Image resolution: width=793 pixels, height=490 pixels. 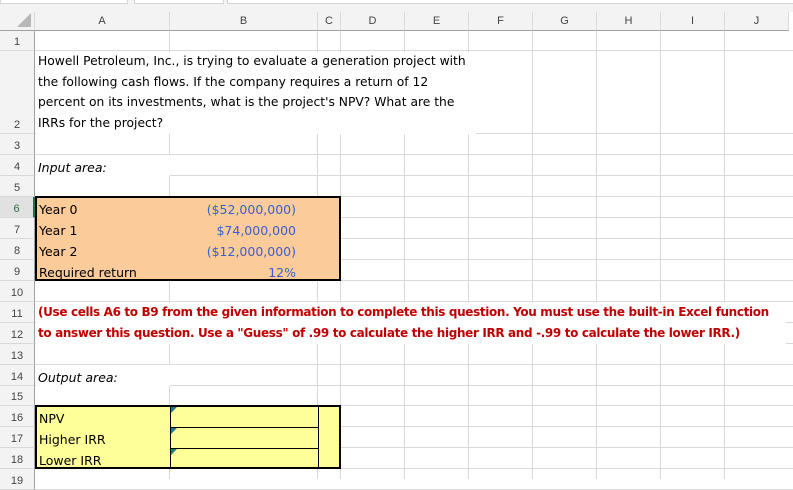 What do you see at coordinates (17, 416) in the screenshot?
I see `row-header-16: 16` at bounding box center [17, 416].